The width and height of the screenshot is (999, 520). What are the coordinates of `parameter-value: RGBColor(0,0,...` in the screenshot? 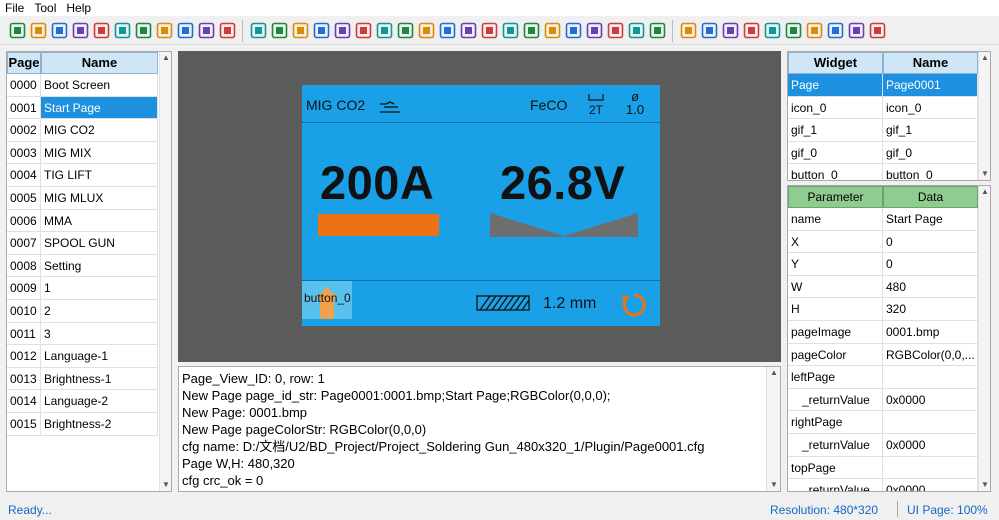 It's located at (930, 355).